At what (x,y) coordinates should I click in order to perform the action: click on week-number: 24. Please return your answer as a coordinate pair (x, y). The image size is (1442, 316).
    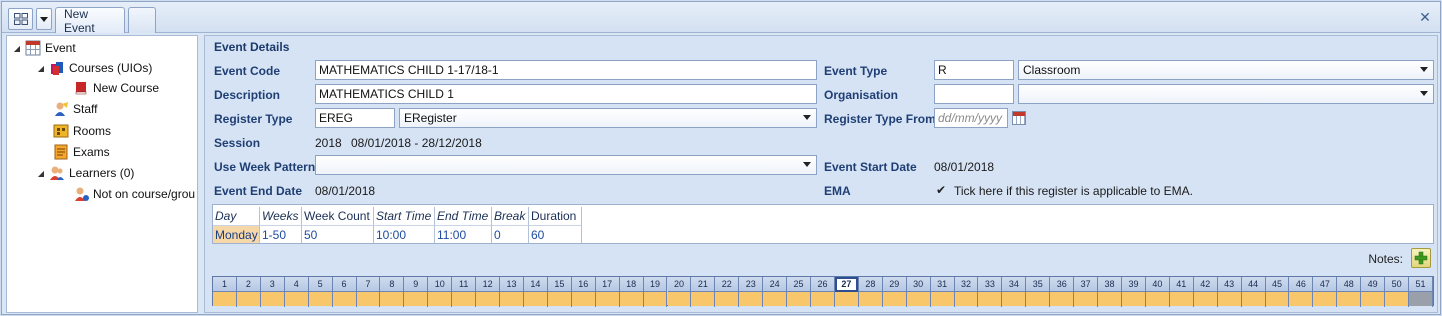
    Looking at the image, I should click on (775, 284).